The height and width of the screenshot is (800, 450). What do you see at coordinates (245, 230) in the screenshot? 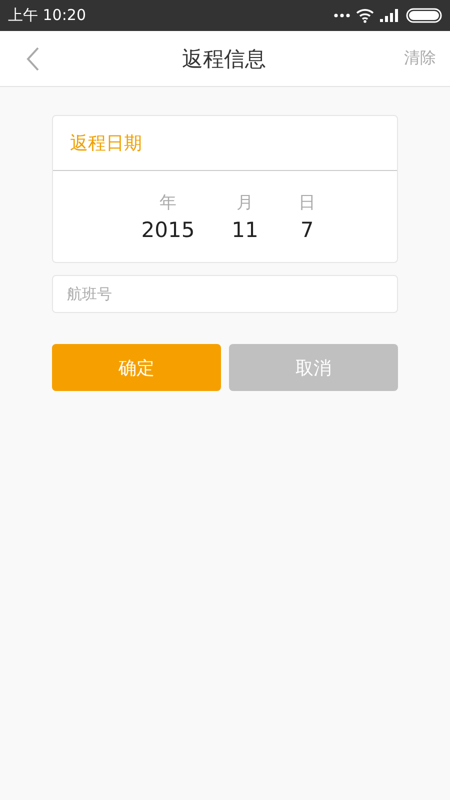
I see `date-value: 11` at bounding box center [245, 230].